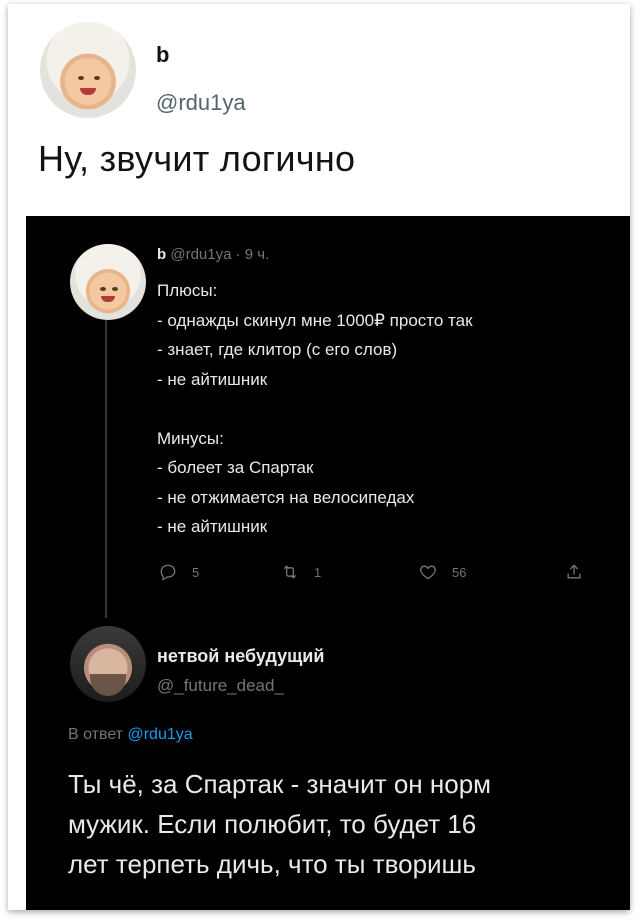 This screenshot has height=924, width=640. I want to click on heart-icon, so click(428, 572).